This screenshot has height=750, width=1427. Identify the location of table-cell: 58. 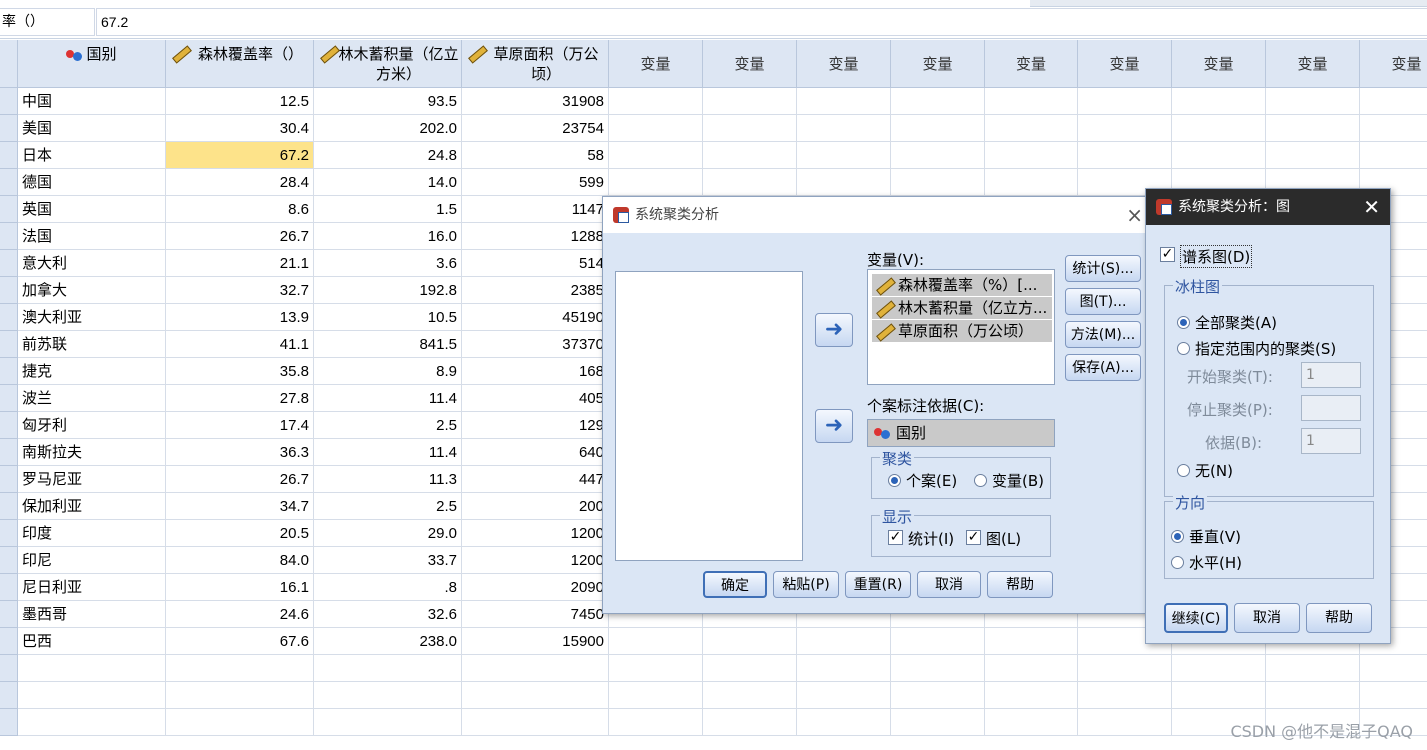
(535, 155).